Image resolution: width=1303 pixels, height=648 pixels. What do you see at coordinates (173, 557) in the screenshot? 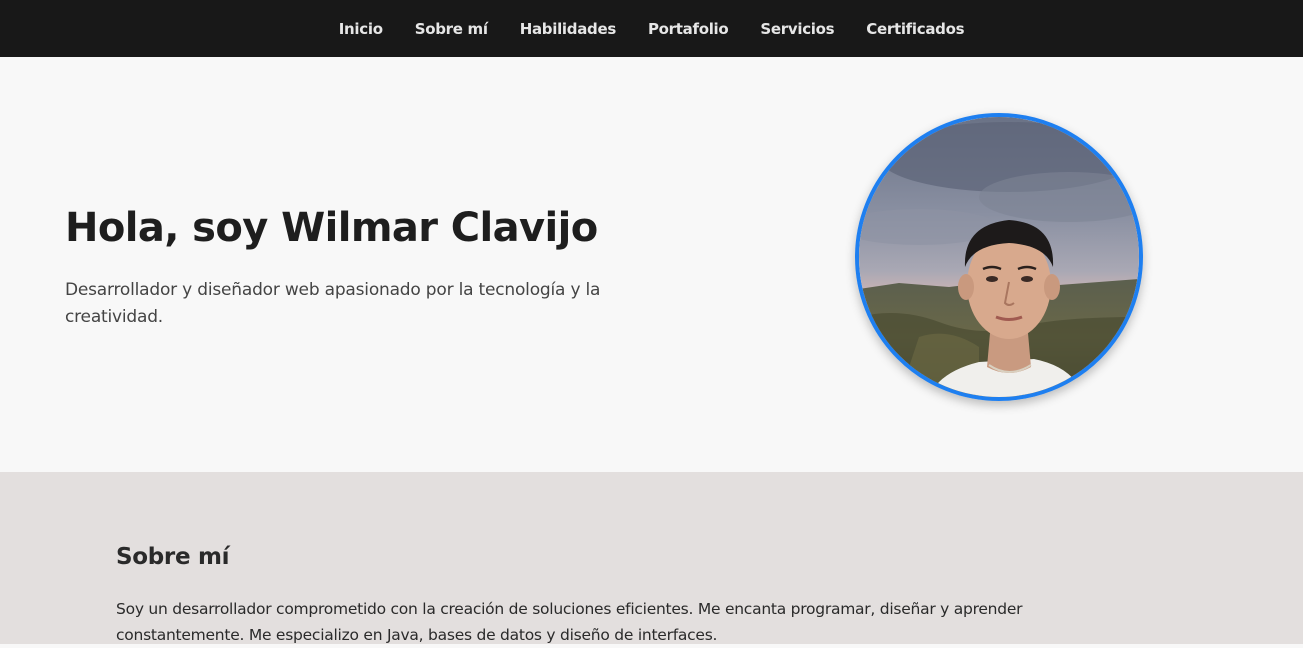
I see `about-title: Sobre mí` at bounding box center [173, 557].